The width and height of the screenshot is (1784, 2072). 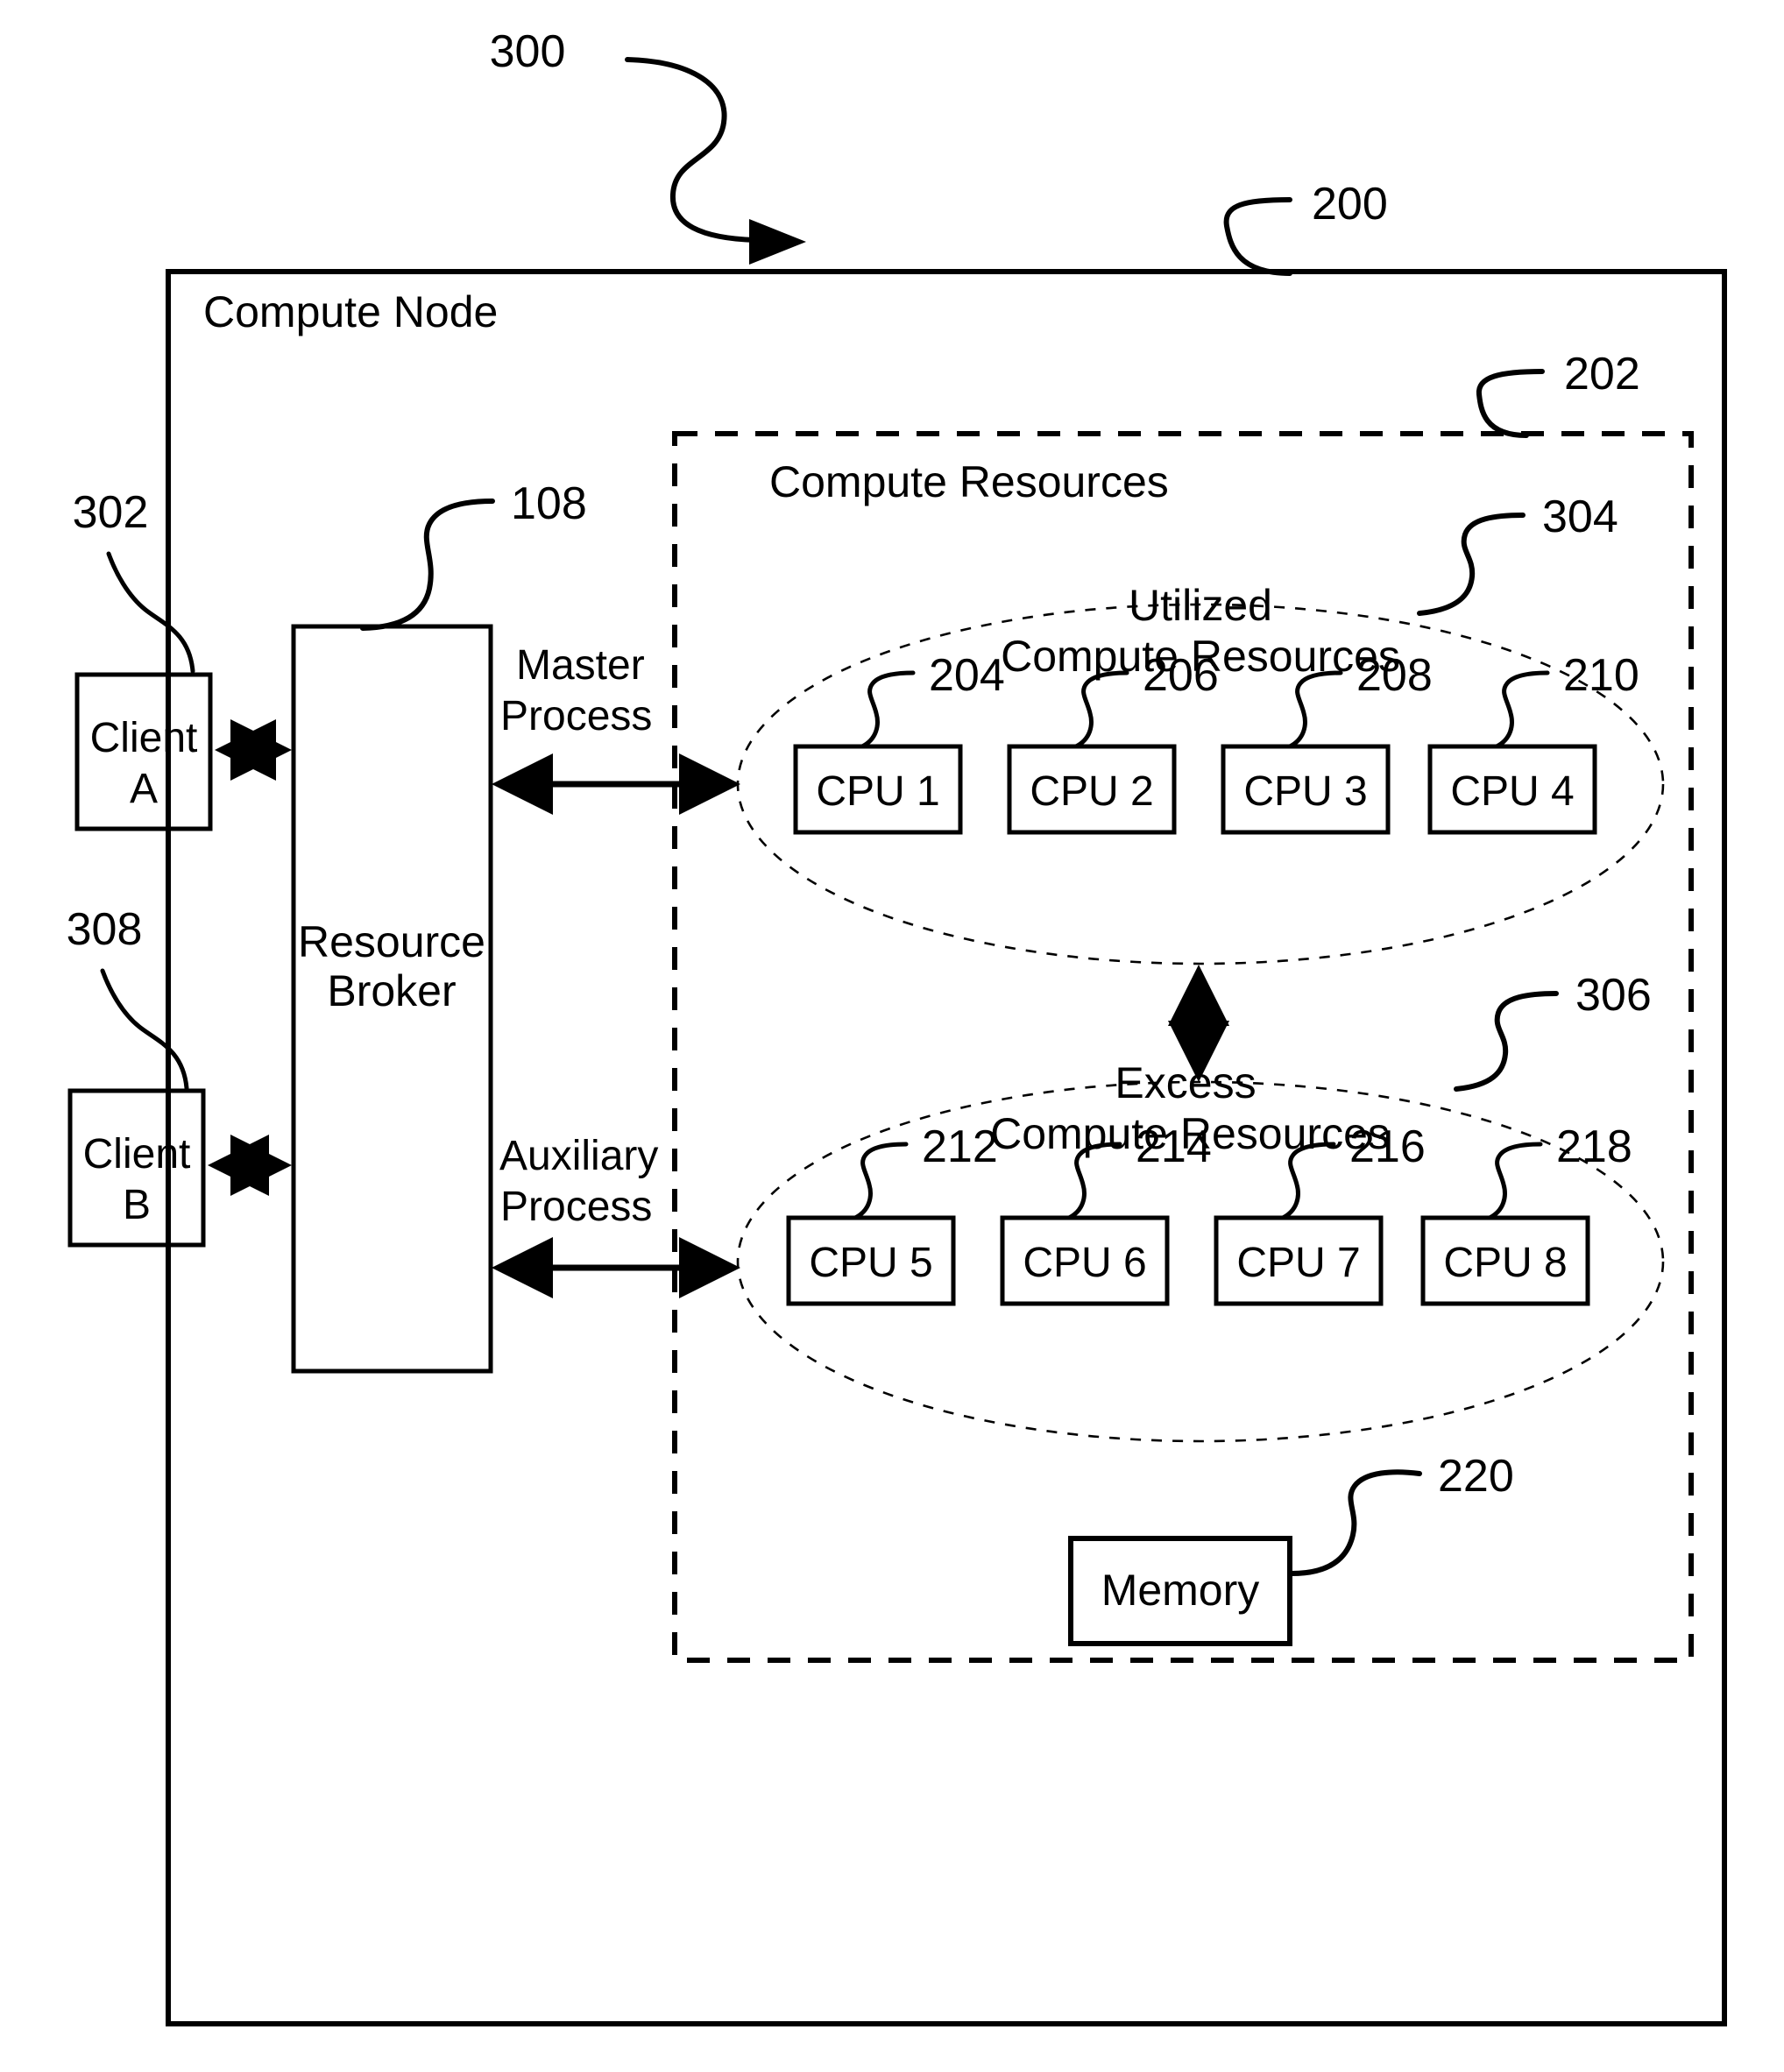 What do you see at coordinates (1510, 403) in the screenshot?
I see `compute-resources-ref-leader` at bounding box center [1510, 403].